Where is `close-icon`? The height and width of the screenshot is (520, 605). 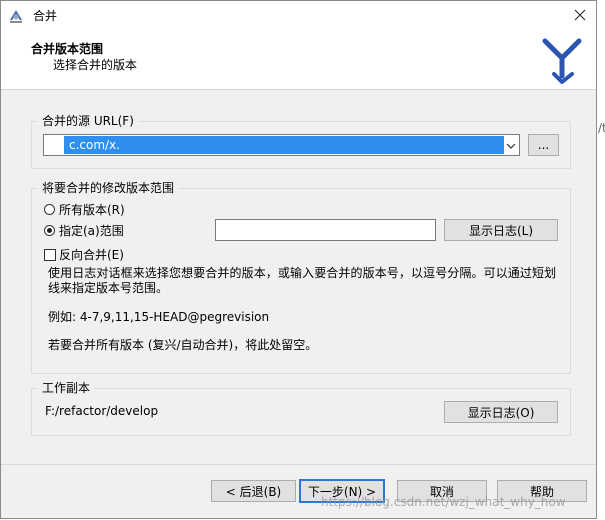 close-icon is located at coordinates (580, 15).